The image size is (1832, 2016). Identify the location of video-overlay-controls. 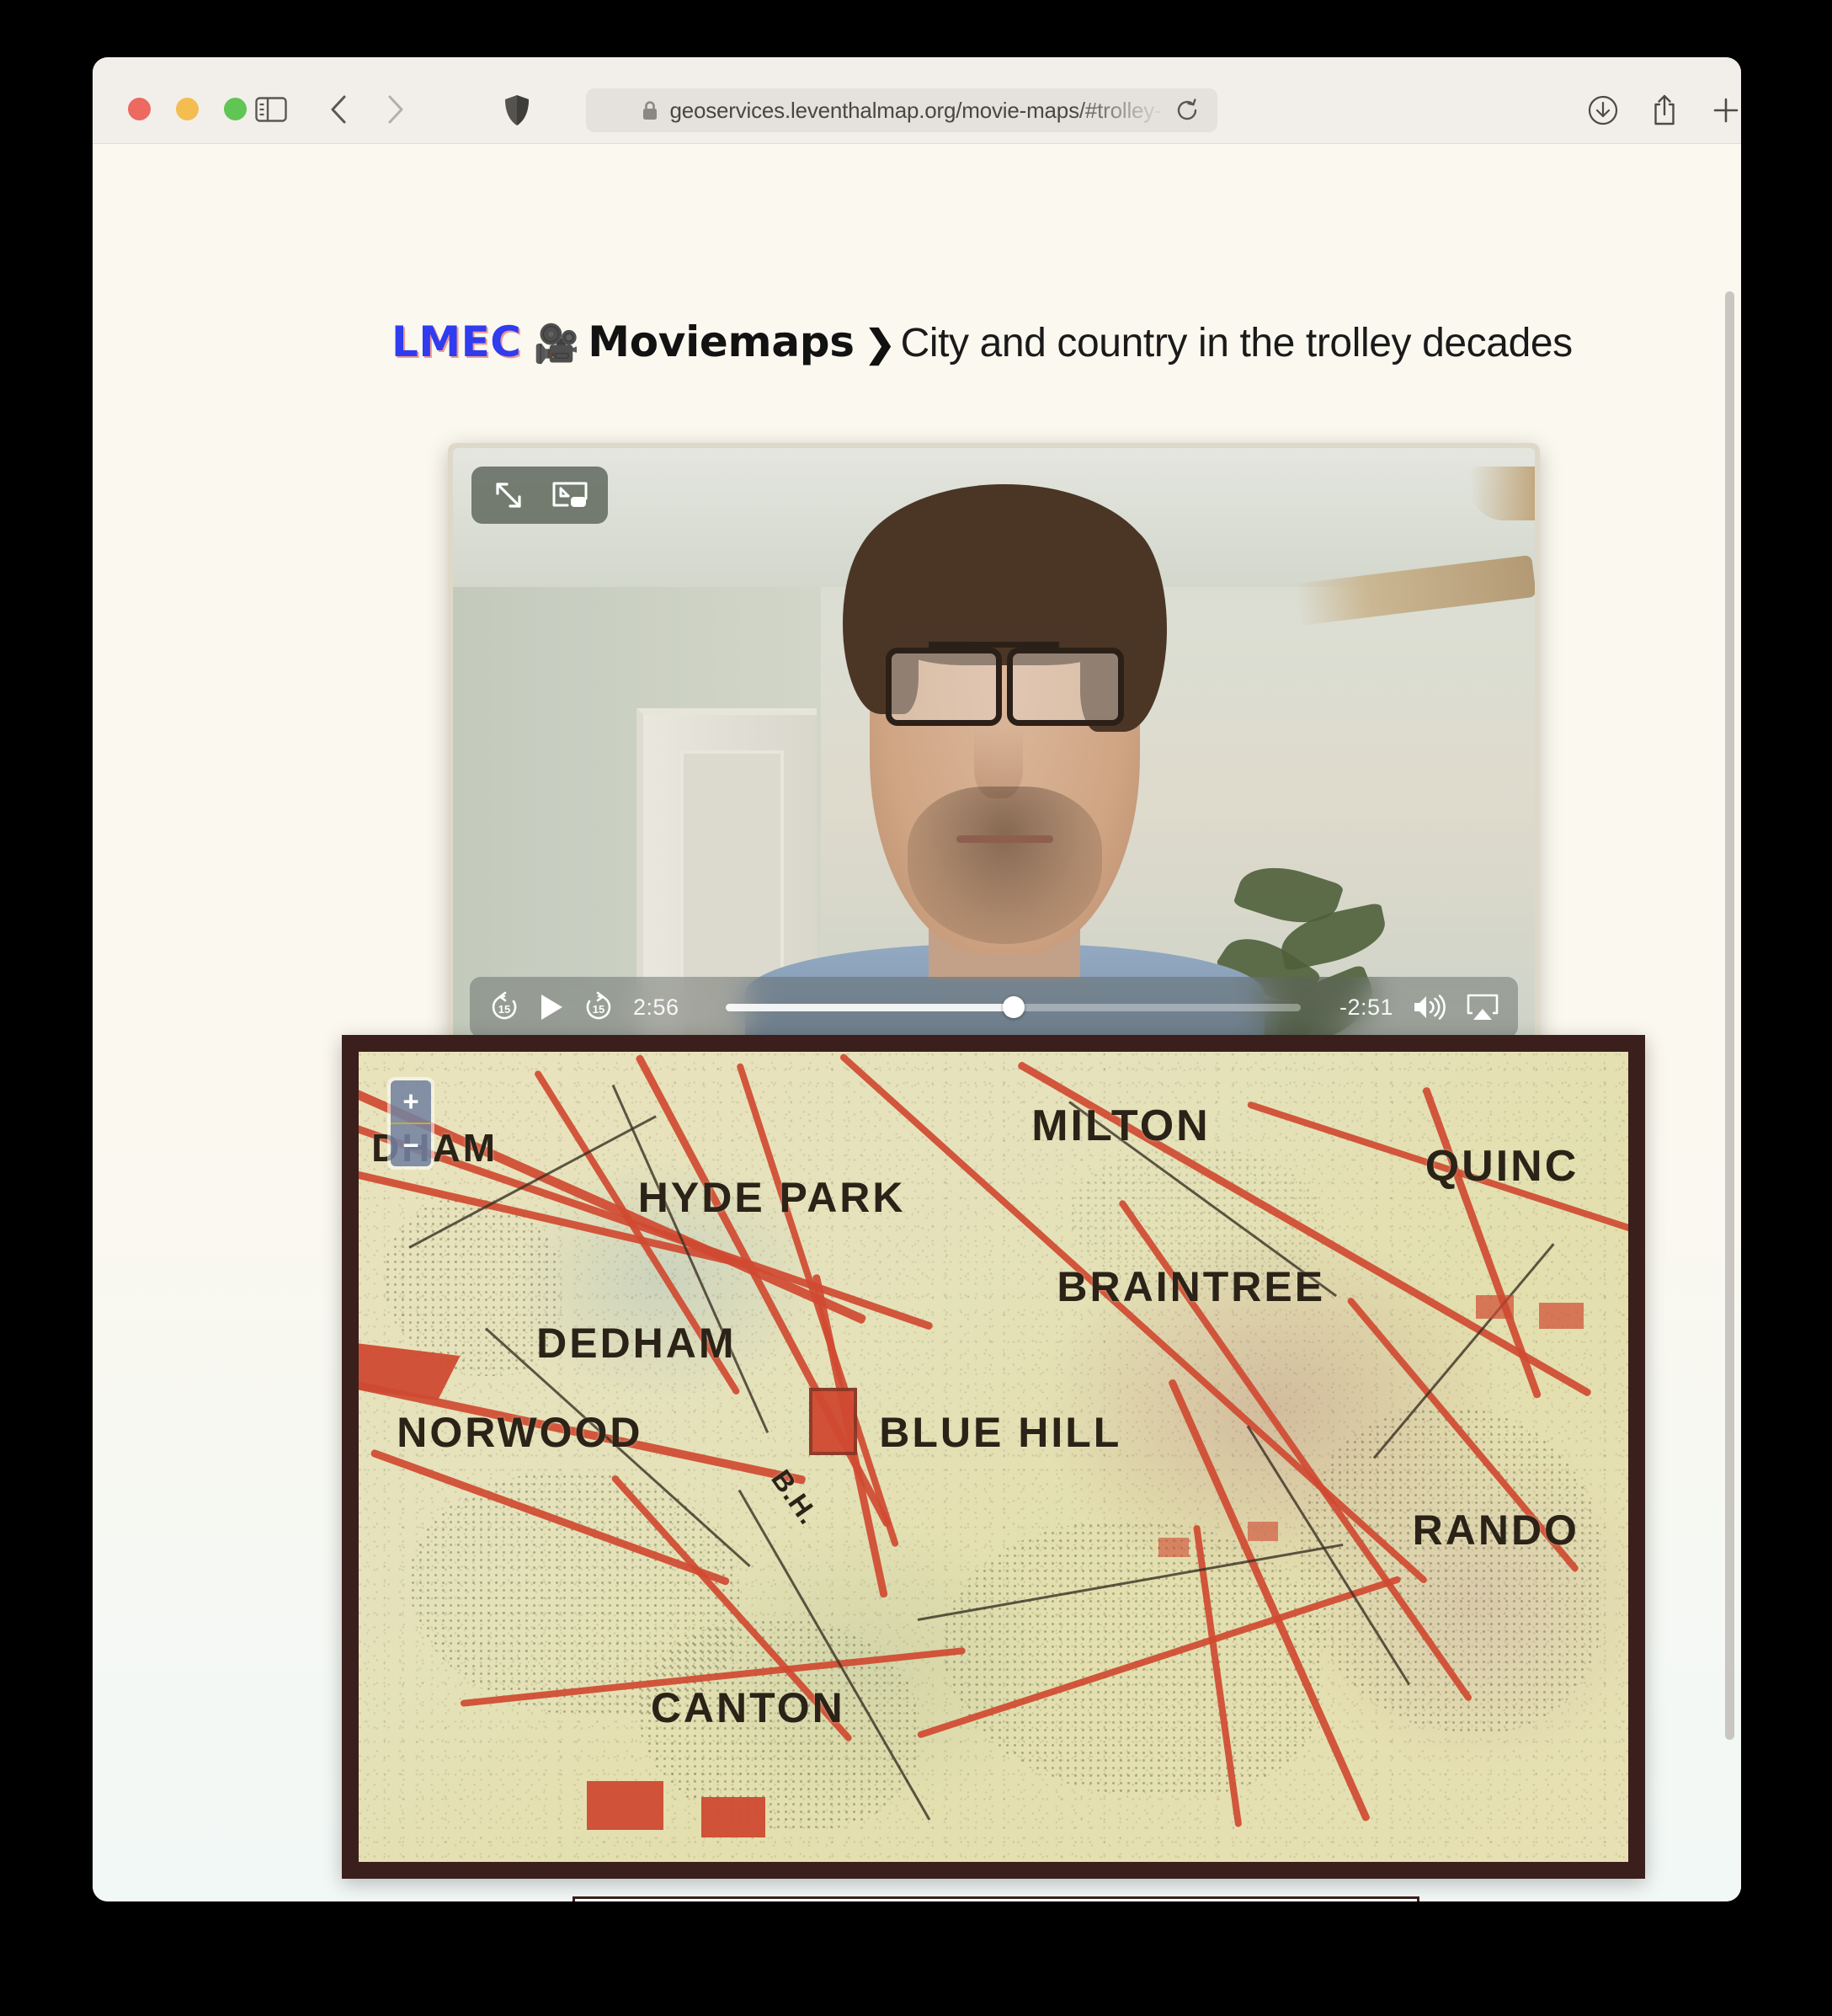
(540, 495).